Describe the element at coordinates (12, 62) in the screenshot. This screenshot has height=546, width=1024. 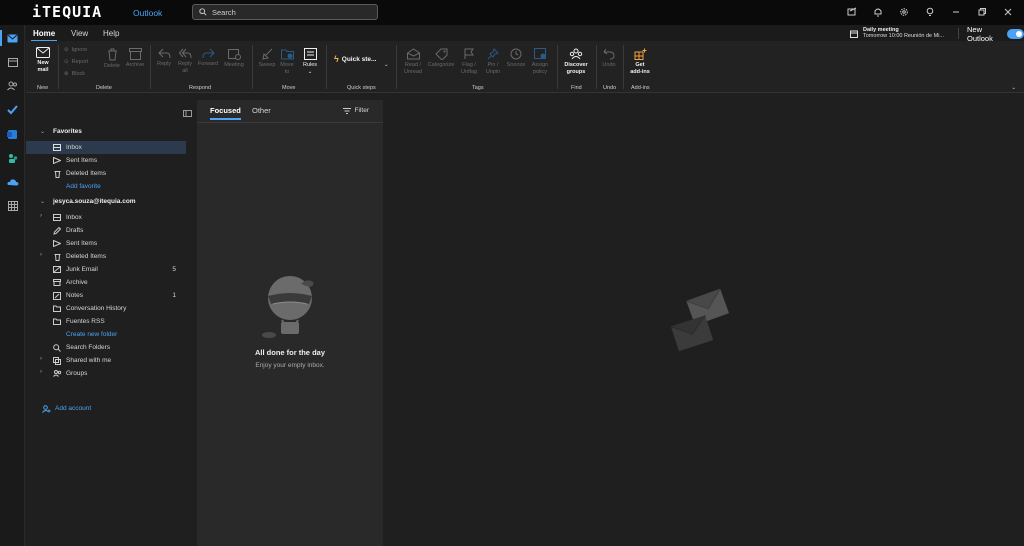
I see `rail-calendar` at that location.